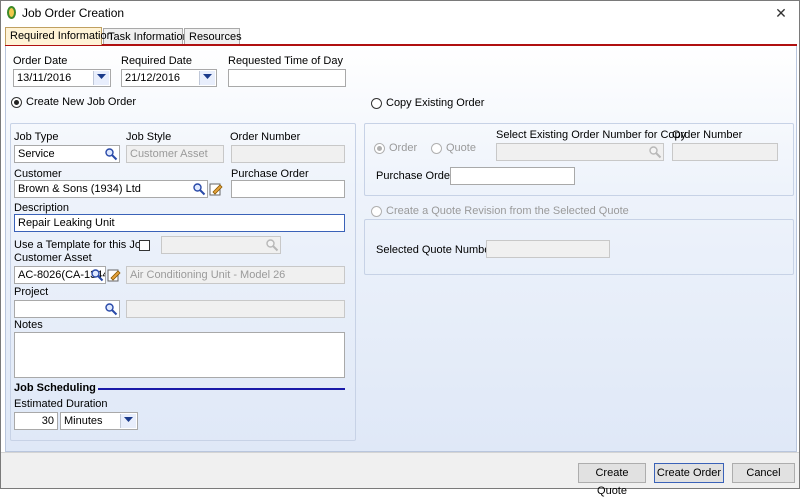 The height and width of the screenshot is (500, 800). Describe the element at coordinates (81, 102) in the screenshot. I see `create-new-label: Create New Job Order` at that location.